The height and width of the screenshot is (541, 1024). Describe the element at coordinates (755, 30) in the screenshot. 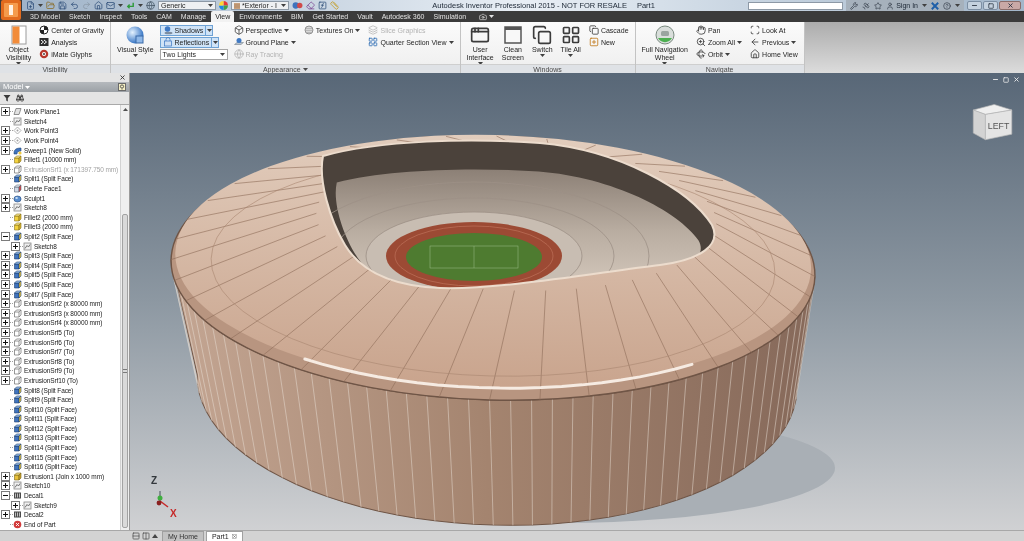

I see `scan-frame-icon` at that location.